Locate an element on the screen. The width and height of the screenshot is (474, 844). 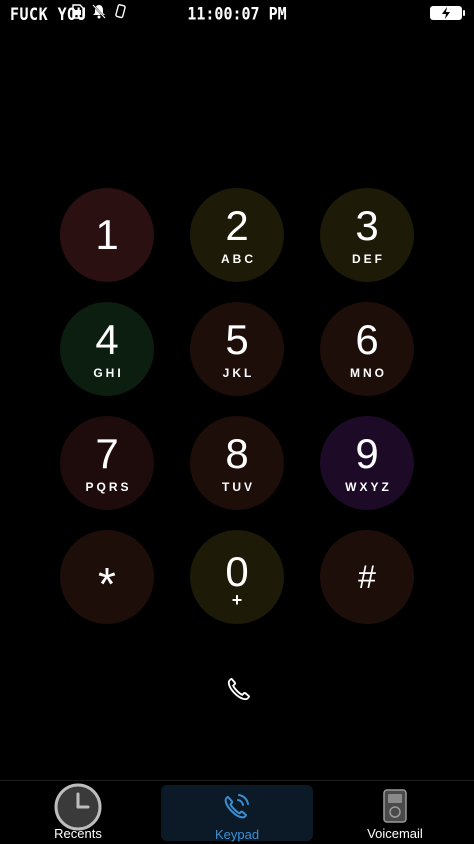
key-star: * is located at coordinates (107, 577).